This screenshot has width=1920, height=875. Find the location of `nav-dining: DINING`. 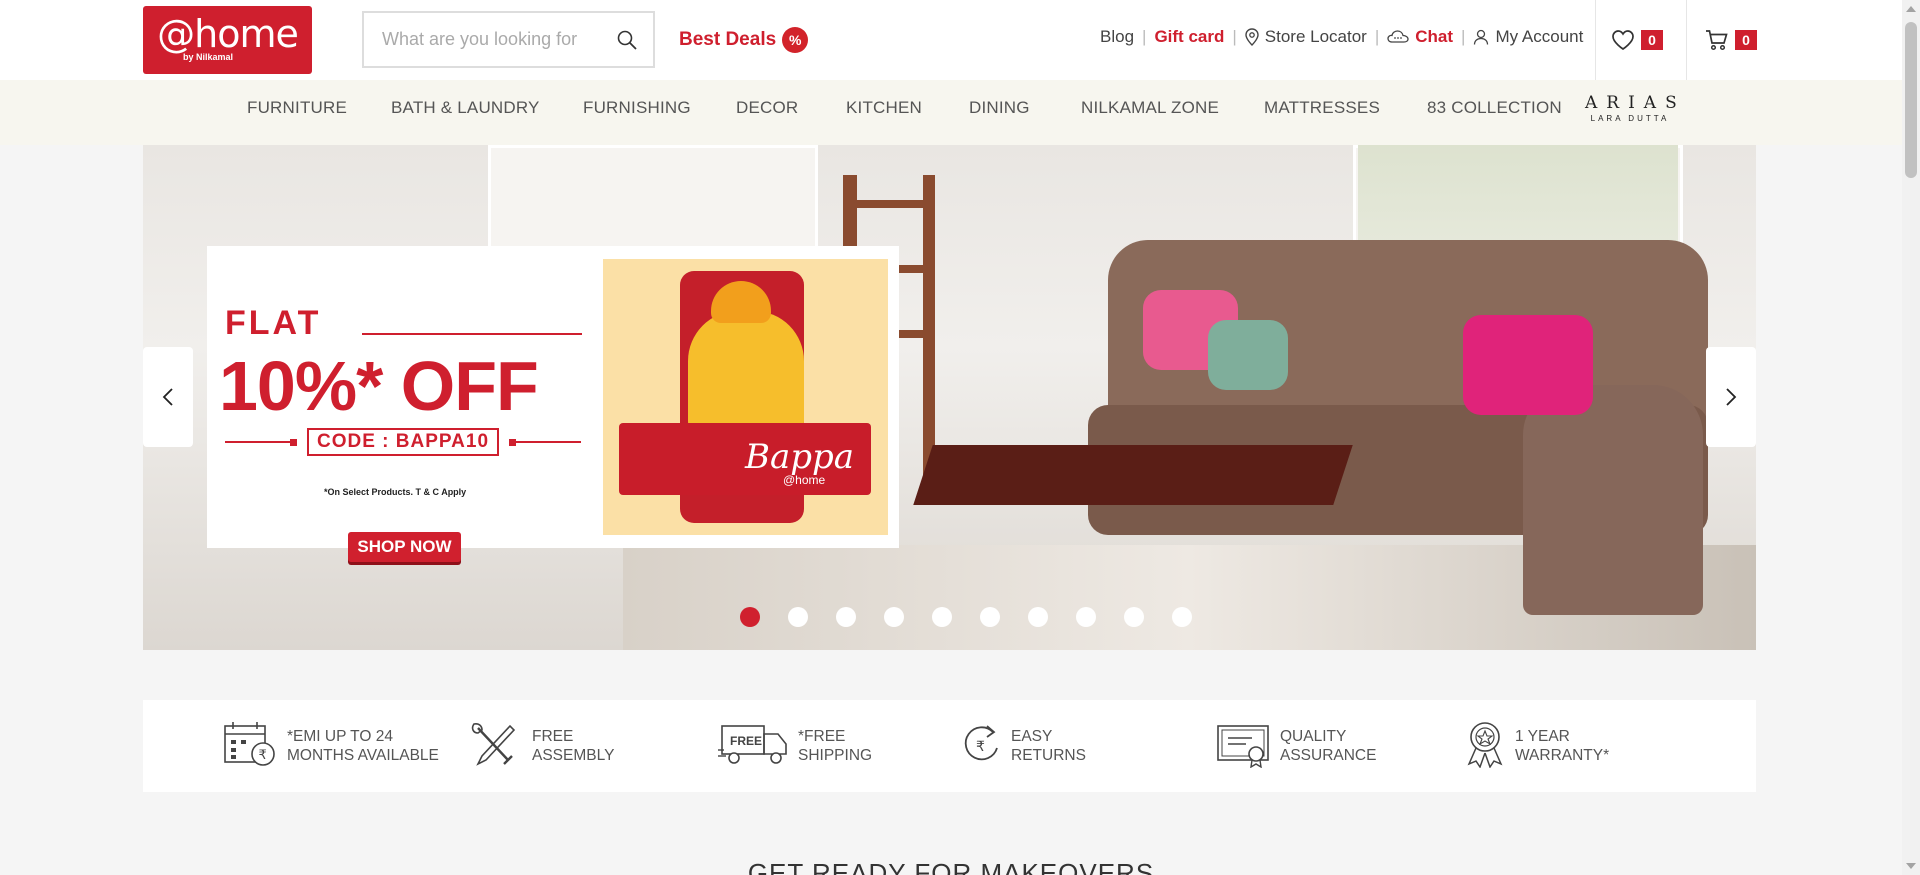

nav-dining: DINING is located at coordinates (999, 112).